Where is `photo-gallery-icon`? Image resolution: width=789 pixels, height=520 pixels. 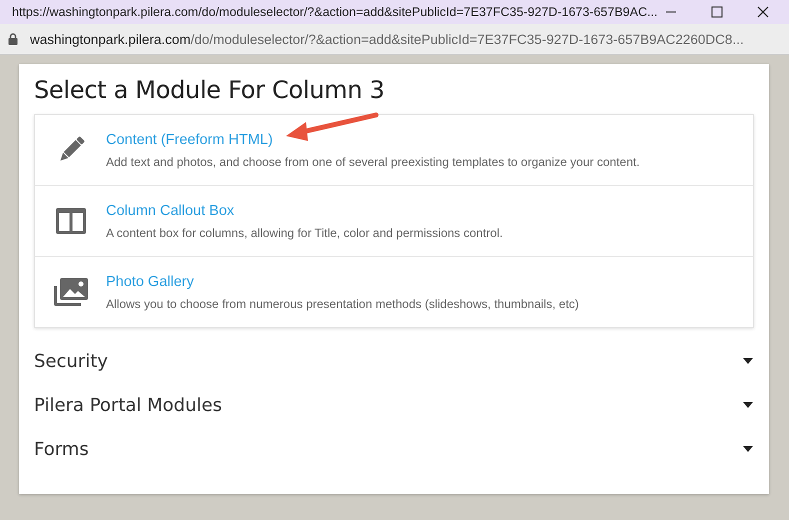 photo-gallery-icon is located at coordinates (71, 292).